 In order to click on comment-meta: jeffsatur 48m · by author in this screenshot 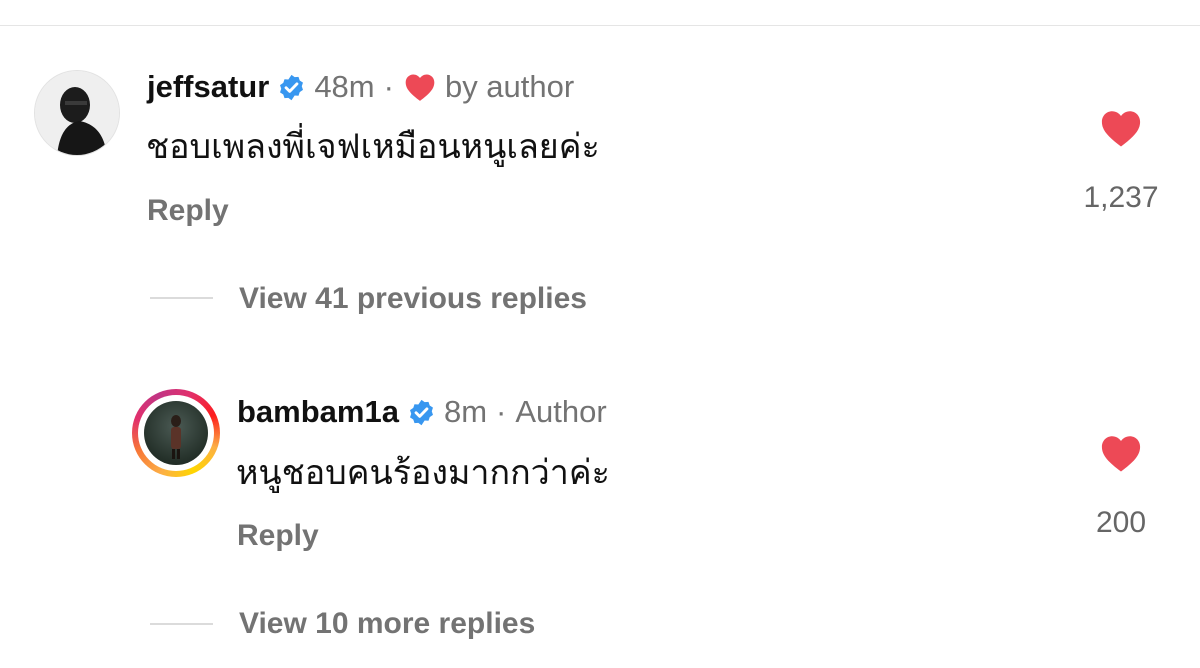, I will do `click(360, 87)`.